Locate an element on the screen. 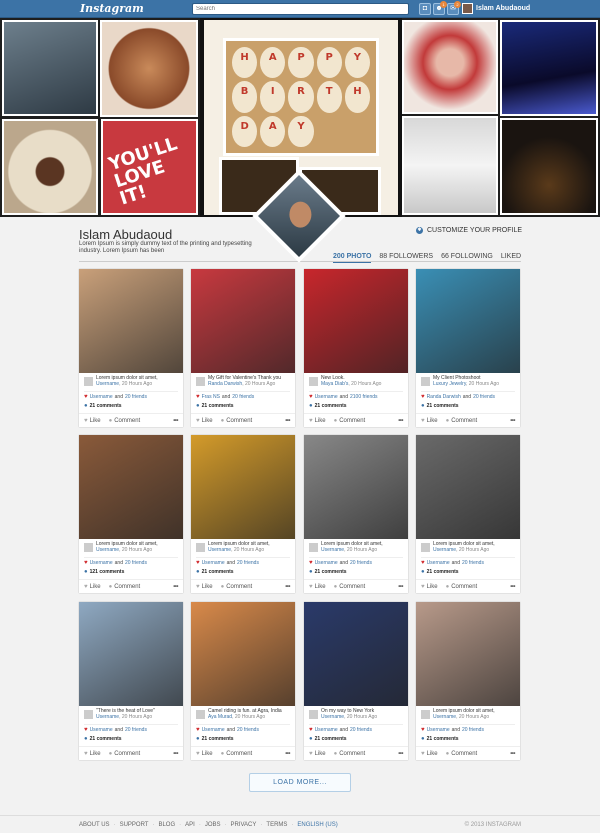  instagram-logo: Instagram is located at coordinates (112, 8).